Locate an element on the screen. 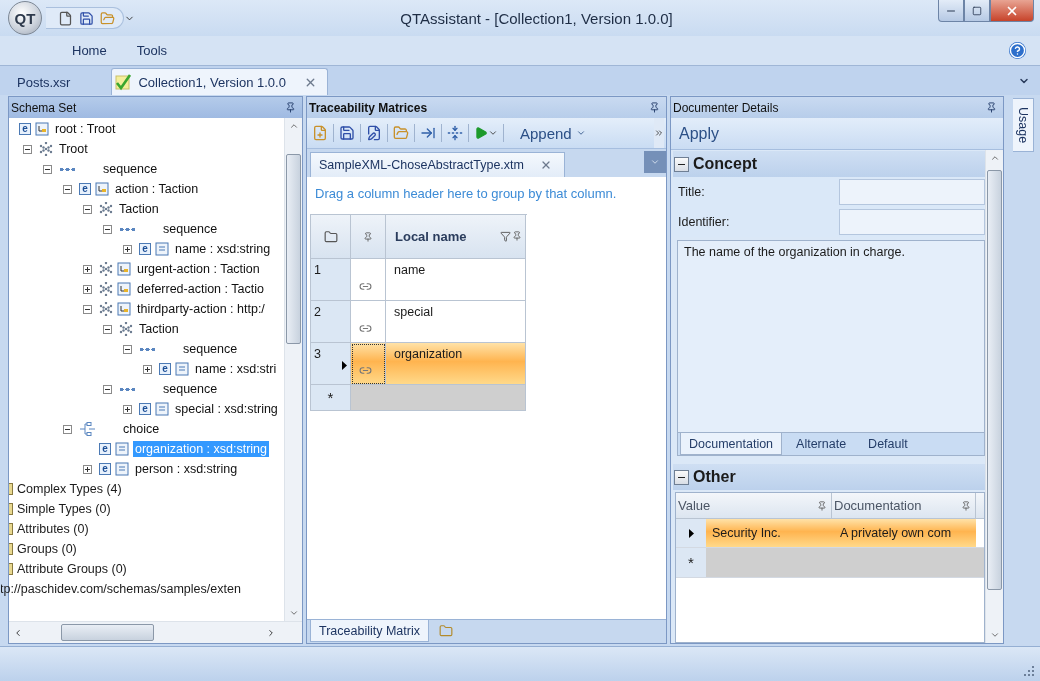 This screenshot has height=681, width=1040. bottom-tab: Traceability Matrix is located at coordinates (369, 631).